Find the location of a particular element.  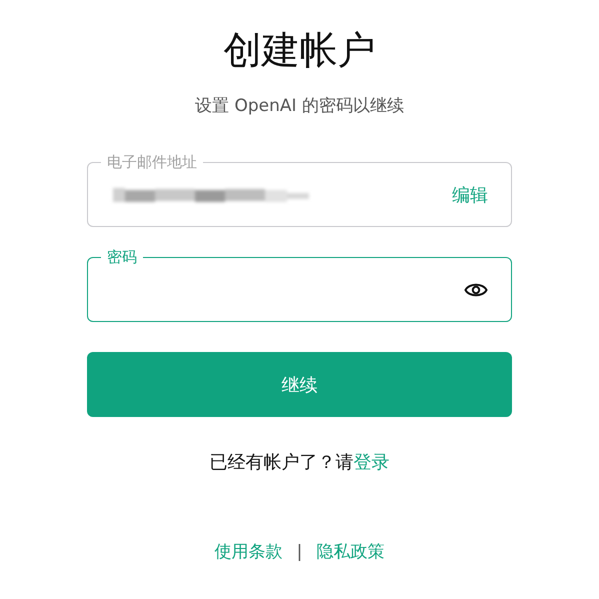

email-field: 电子邮件地址 编辑 is located at coordinates (299, 189).